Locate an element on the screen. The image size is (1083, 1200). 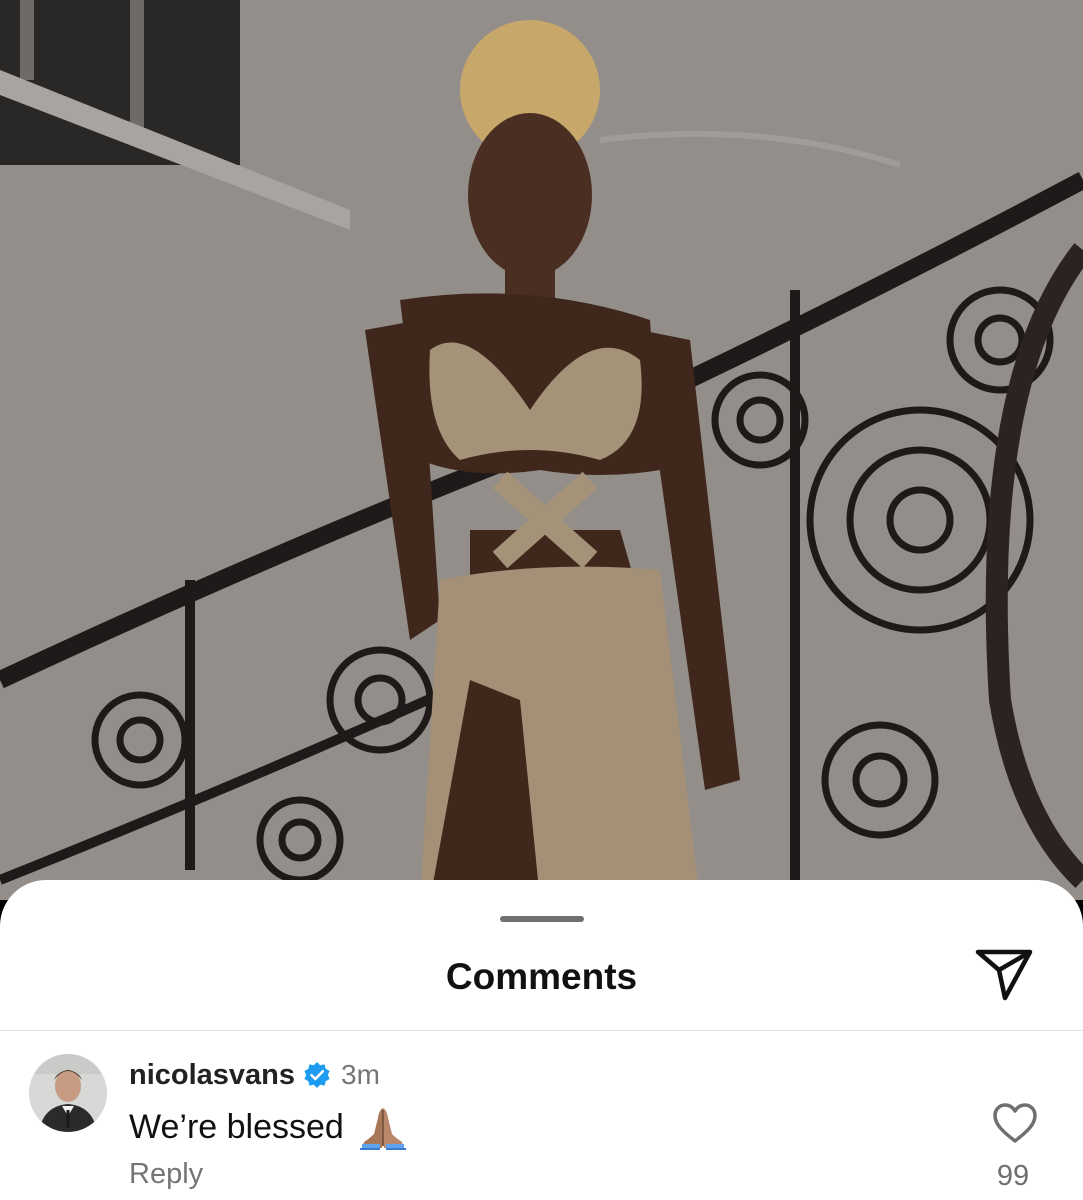
comment-time: 3m is located at coordinates (360, 1074).